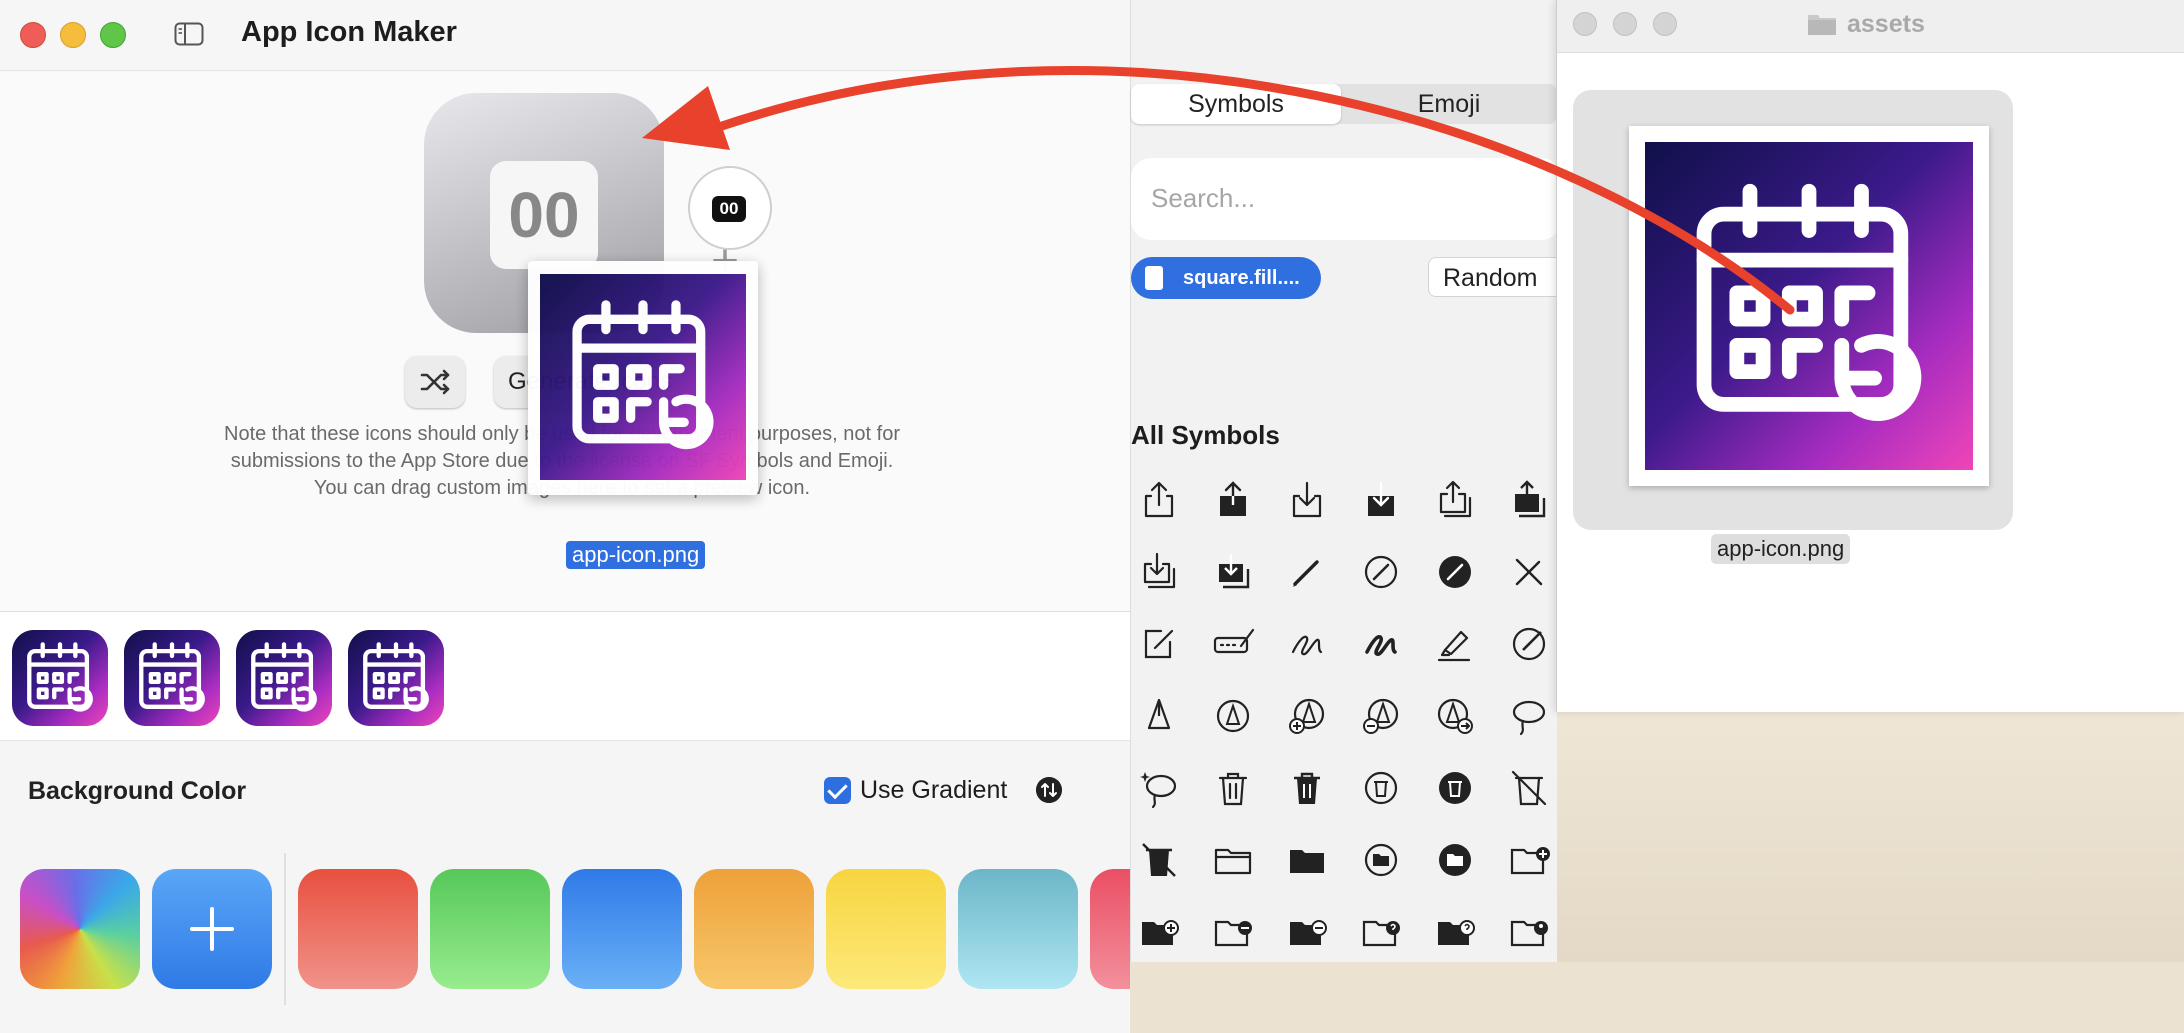 The height and width of the screenshot is (1033, 2184). Describe the element at coordinates (349, 32) in the screenshot. I see `app-title: App Icon Maker` at that location.